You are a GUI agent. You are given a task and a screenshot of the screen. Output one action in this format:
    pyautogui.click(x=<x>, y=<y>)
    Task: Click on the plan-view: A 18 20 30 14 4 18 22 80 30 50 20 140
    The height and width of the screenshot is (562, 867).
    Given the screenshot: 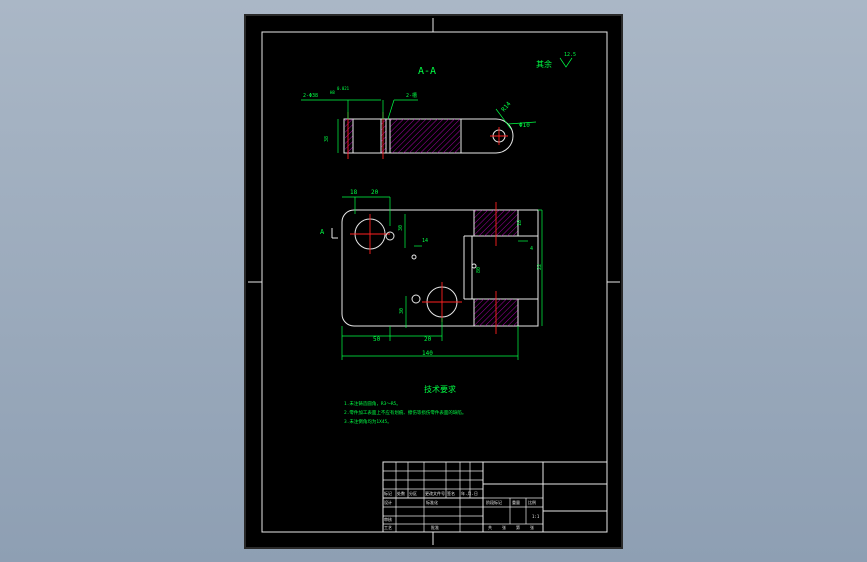 What is the action you would take?
    pyautogui.click(x=431, y=274)
    